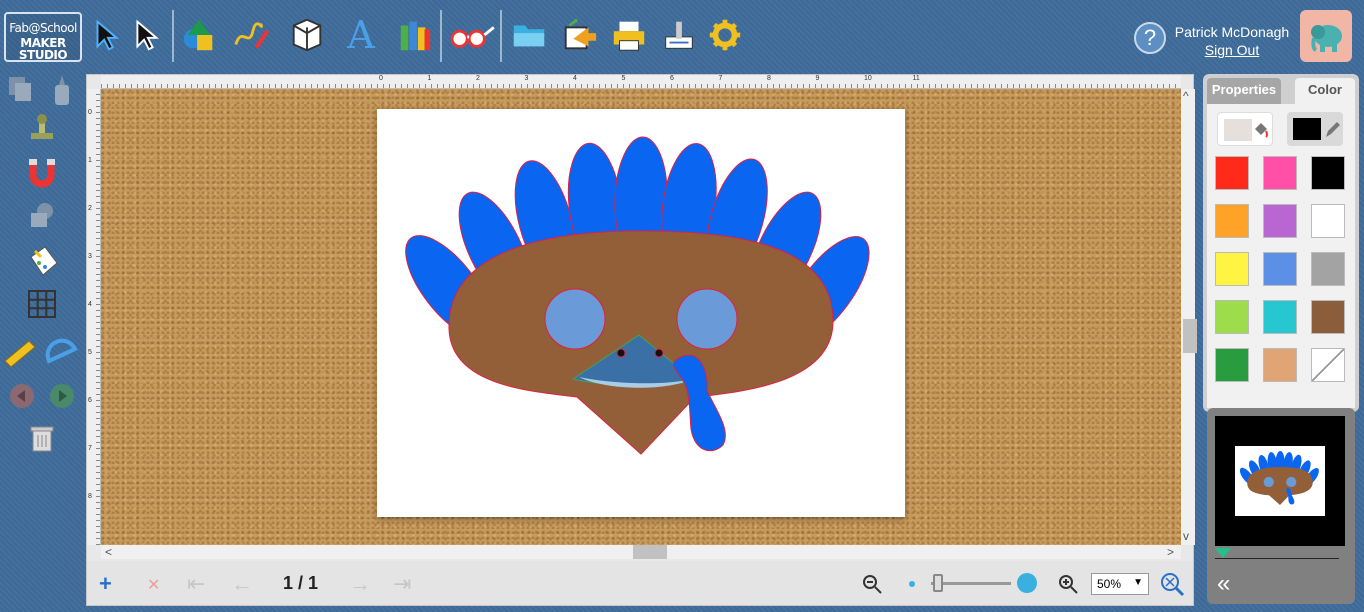 The height and width of the screenshot is (612, 1364). I want to click on fold-tool-button, so click(42, 260).